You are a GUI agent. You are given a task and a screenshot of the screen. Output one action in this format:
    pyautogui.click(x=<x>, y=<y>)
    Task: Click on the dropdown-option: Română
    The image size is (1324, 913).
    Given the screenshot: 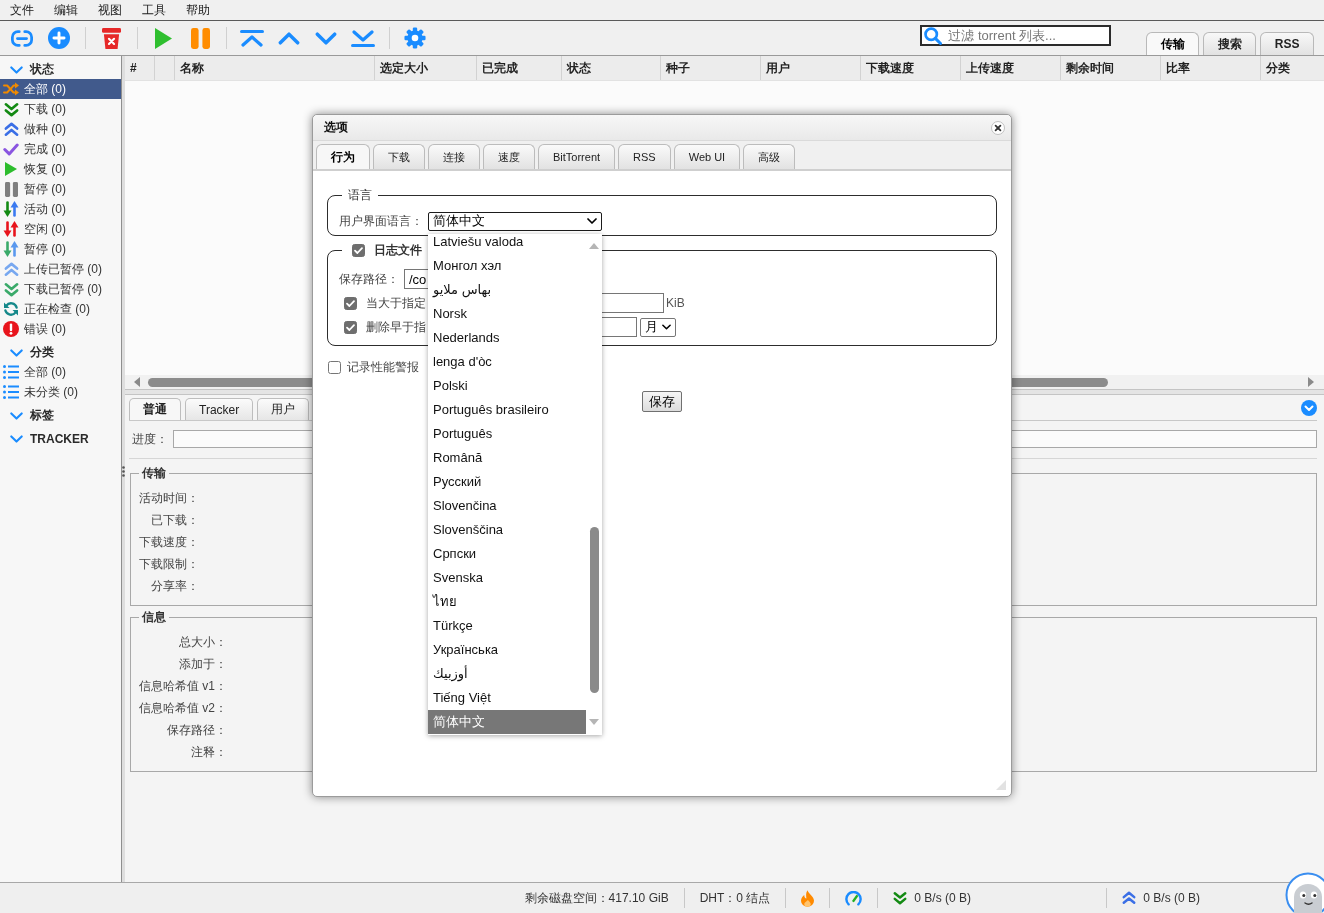 What is the action you would take?
    pyautogui.click(x=507, y=457)
    